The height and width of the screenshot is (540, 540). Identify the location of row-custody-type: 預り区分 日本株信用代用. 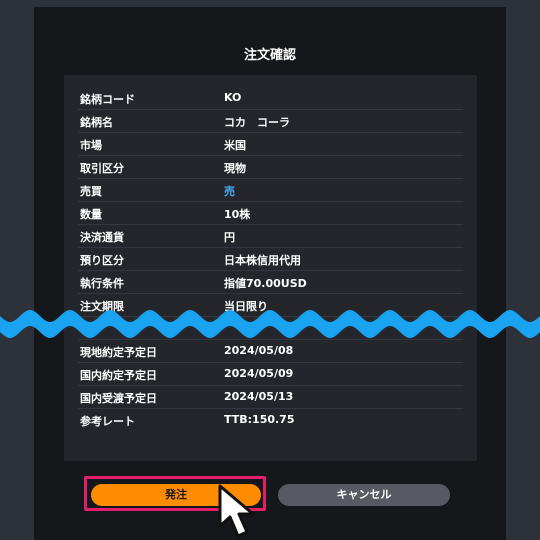
(270, 259).